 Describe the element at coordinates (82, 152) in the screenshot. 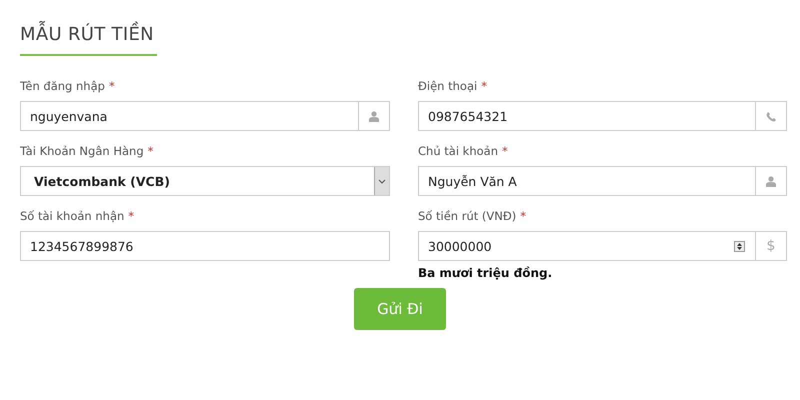

I see `field-label: Tài Khoản Ngân Hàng` at that location.